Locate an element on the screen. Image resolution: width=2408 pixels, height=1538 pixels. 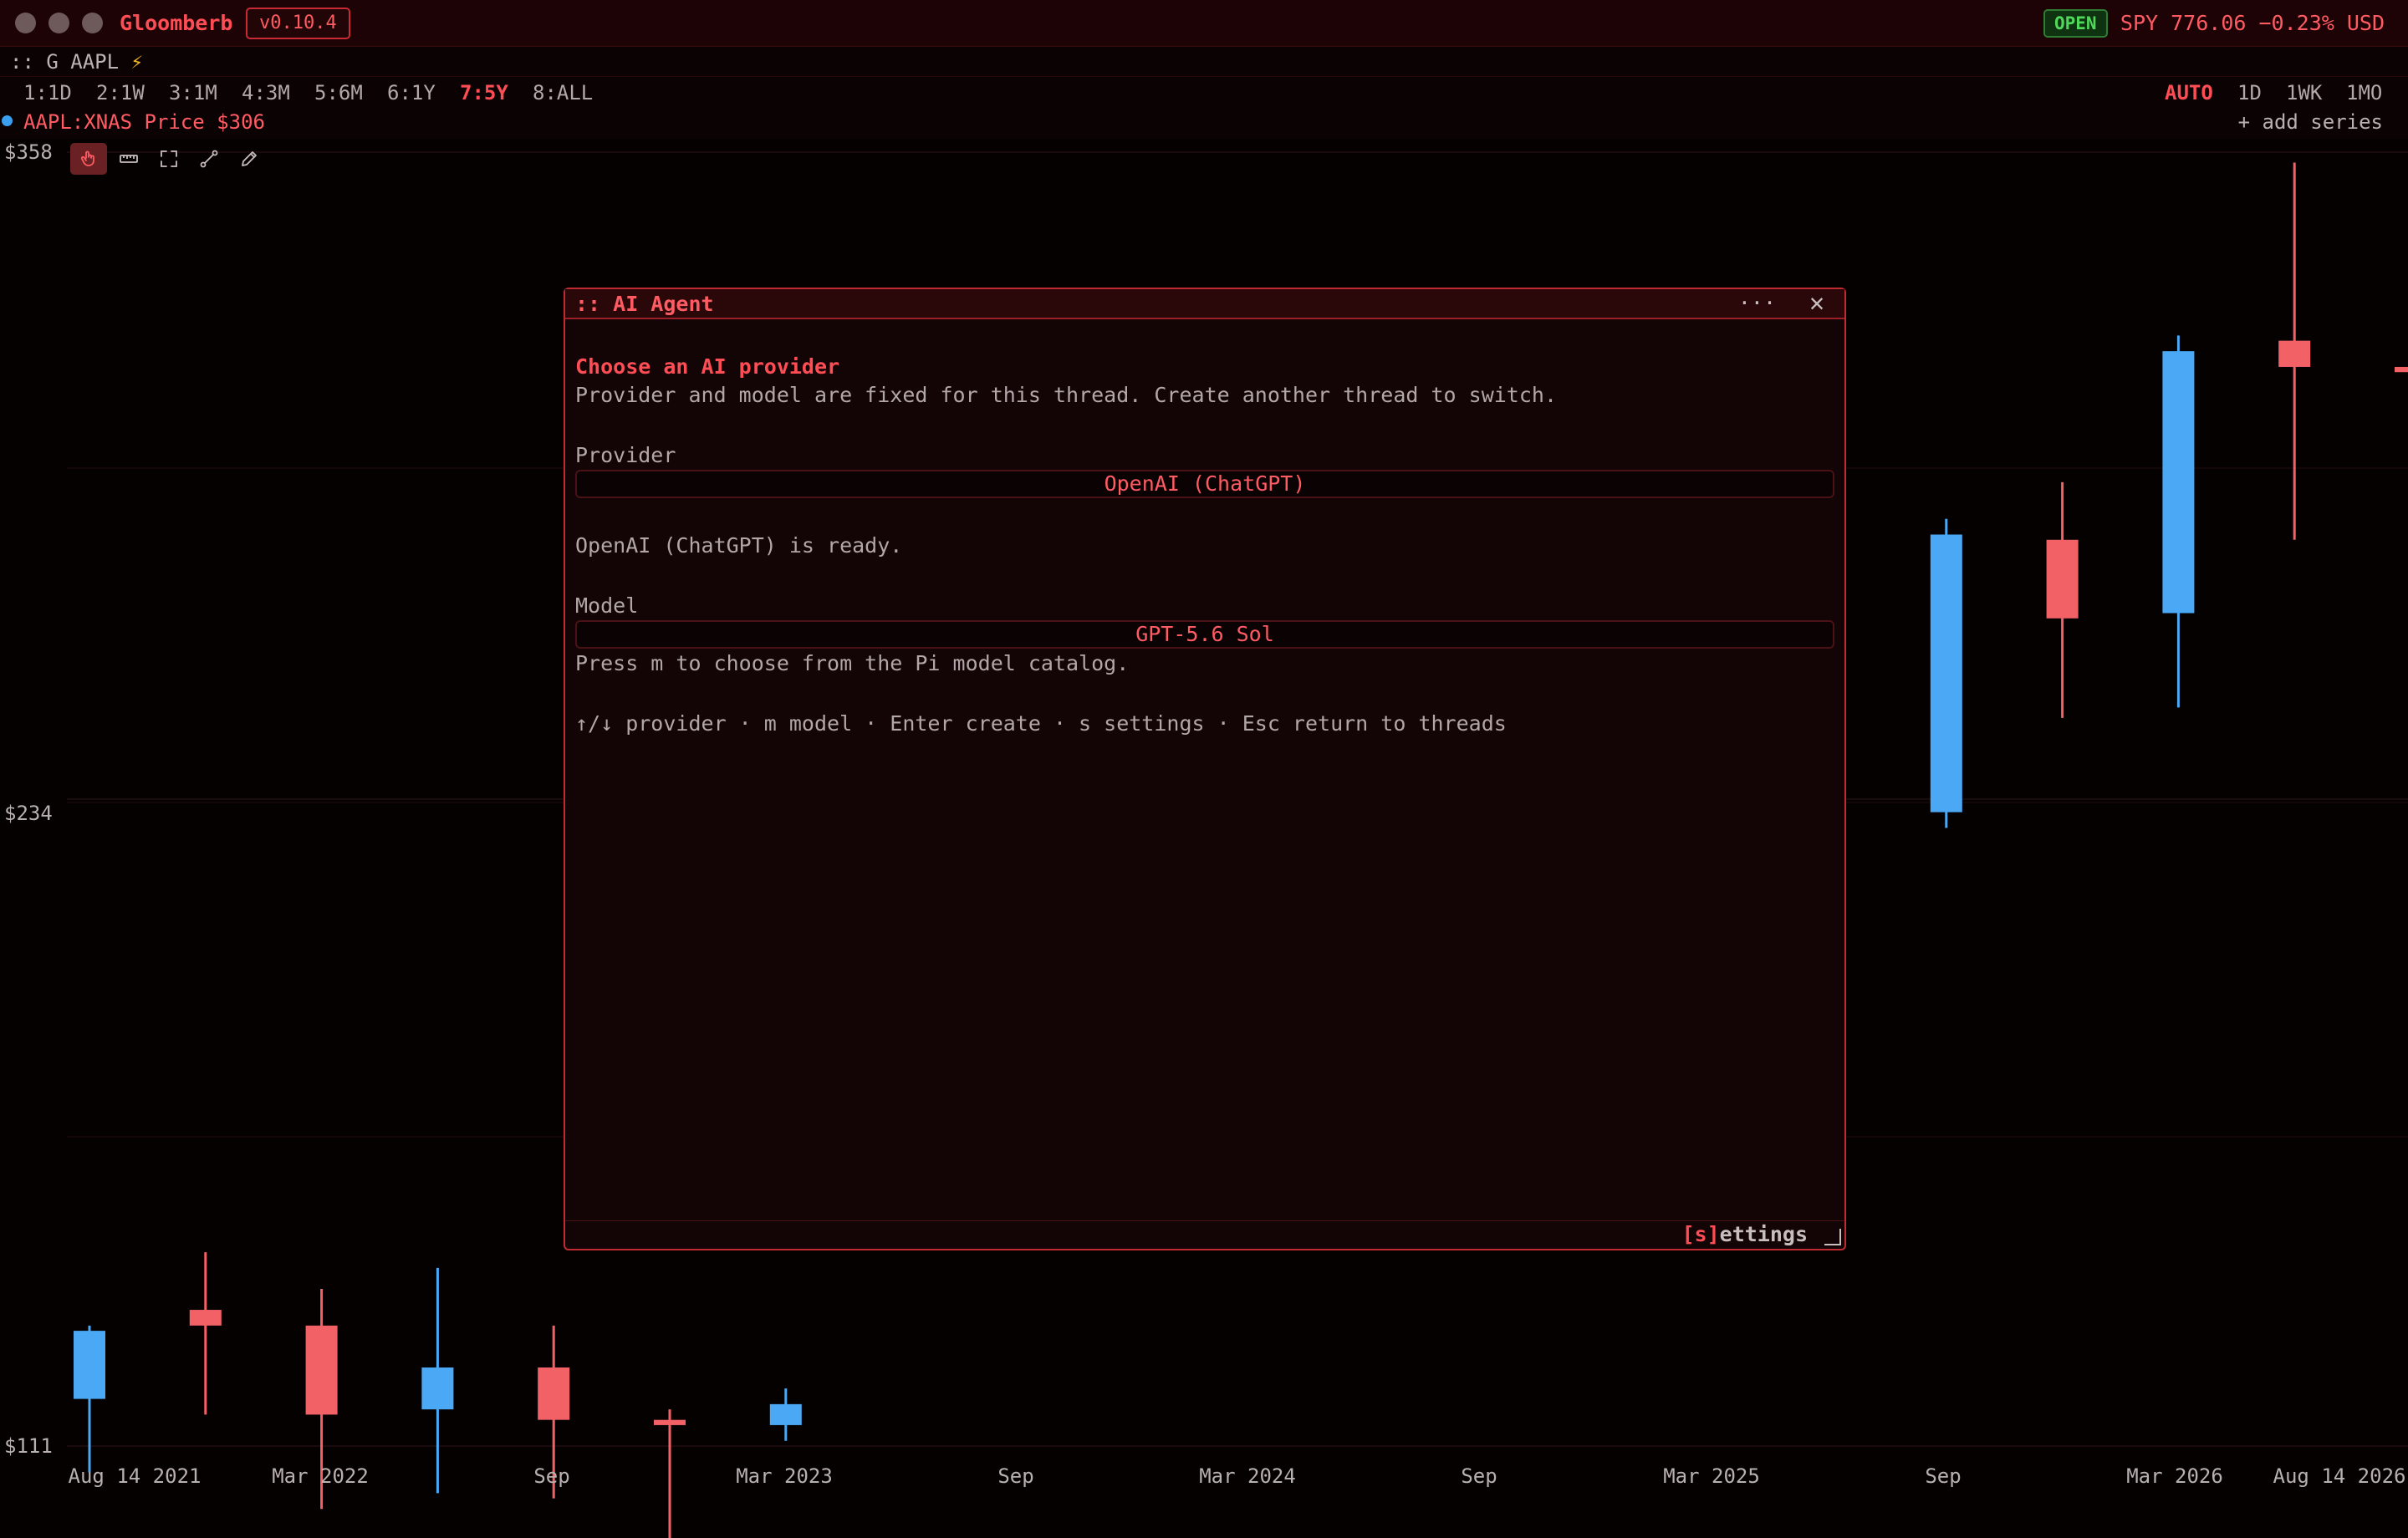
pencil-tool-button is located at coordinates (250, 159).